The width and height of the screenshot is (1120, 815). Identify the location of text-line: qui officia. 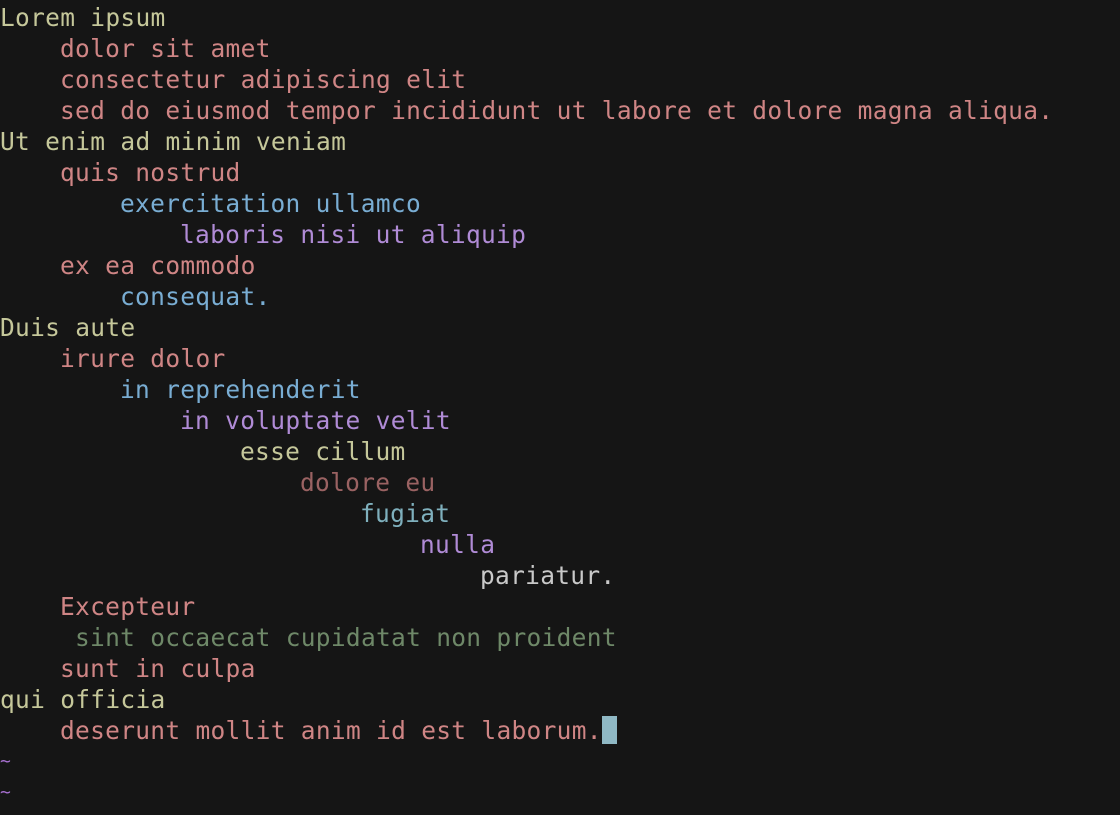
(83, 699).